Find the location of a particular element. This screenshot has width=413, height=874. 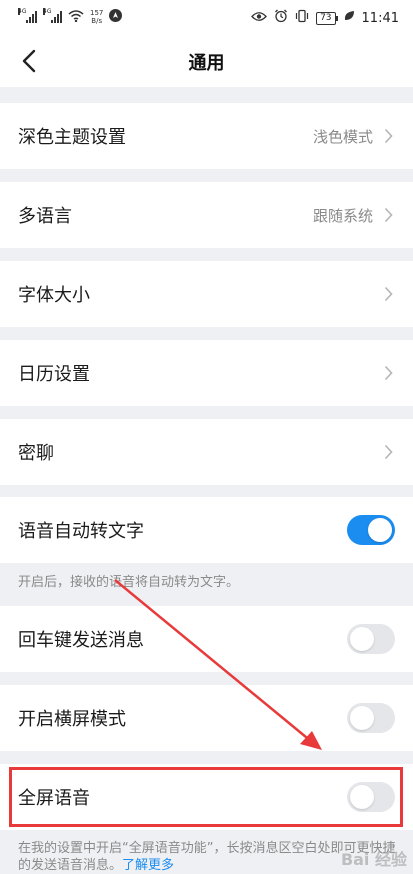

status-right: 73 11:41 is located at coordinates (325, 18).